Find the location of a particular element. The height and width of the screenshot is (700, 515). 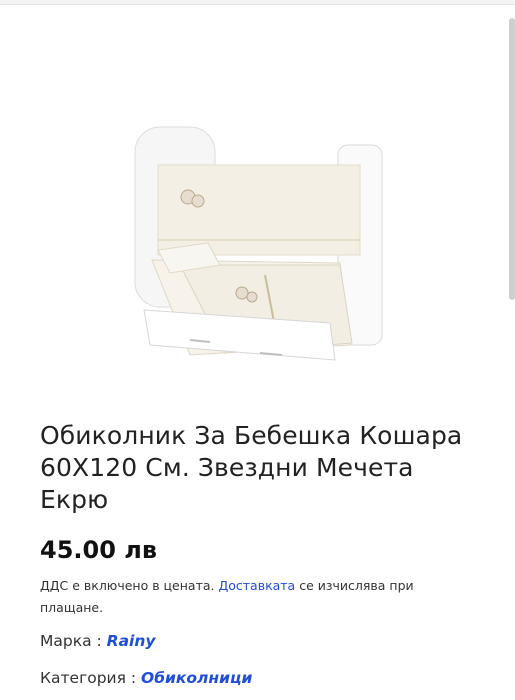

category-row: Категория : Обиколници is located at coordinates (146, 678).